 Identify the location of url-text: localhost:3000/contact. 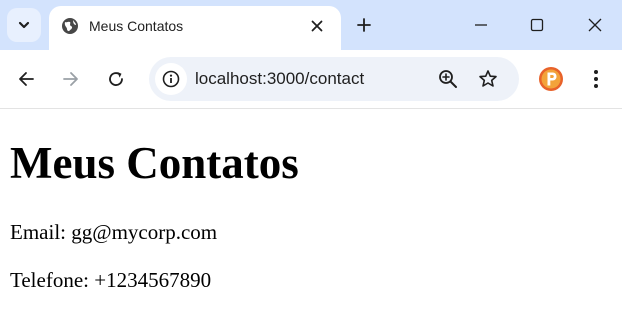
(279, 79).